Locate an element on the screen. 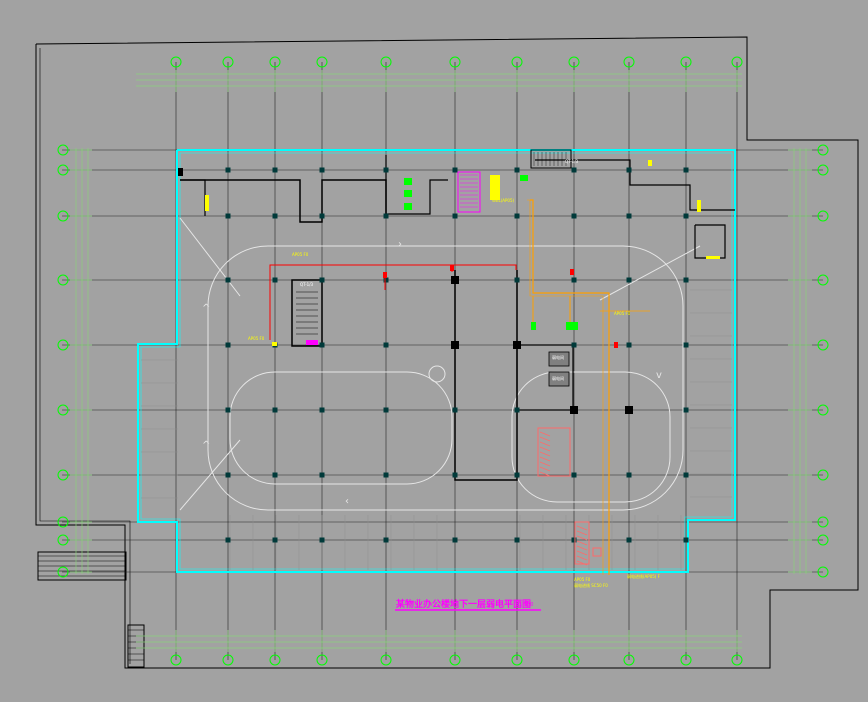  legend-box-small is located at coordinates (136, 646).